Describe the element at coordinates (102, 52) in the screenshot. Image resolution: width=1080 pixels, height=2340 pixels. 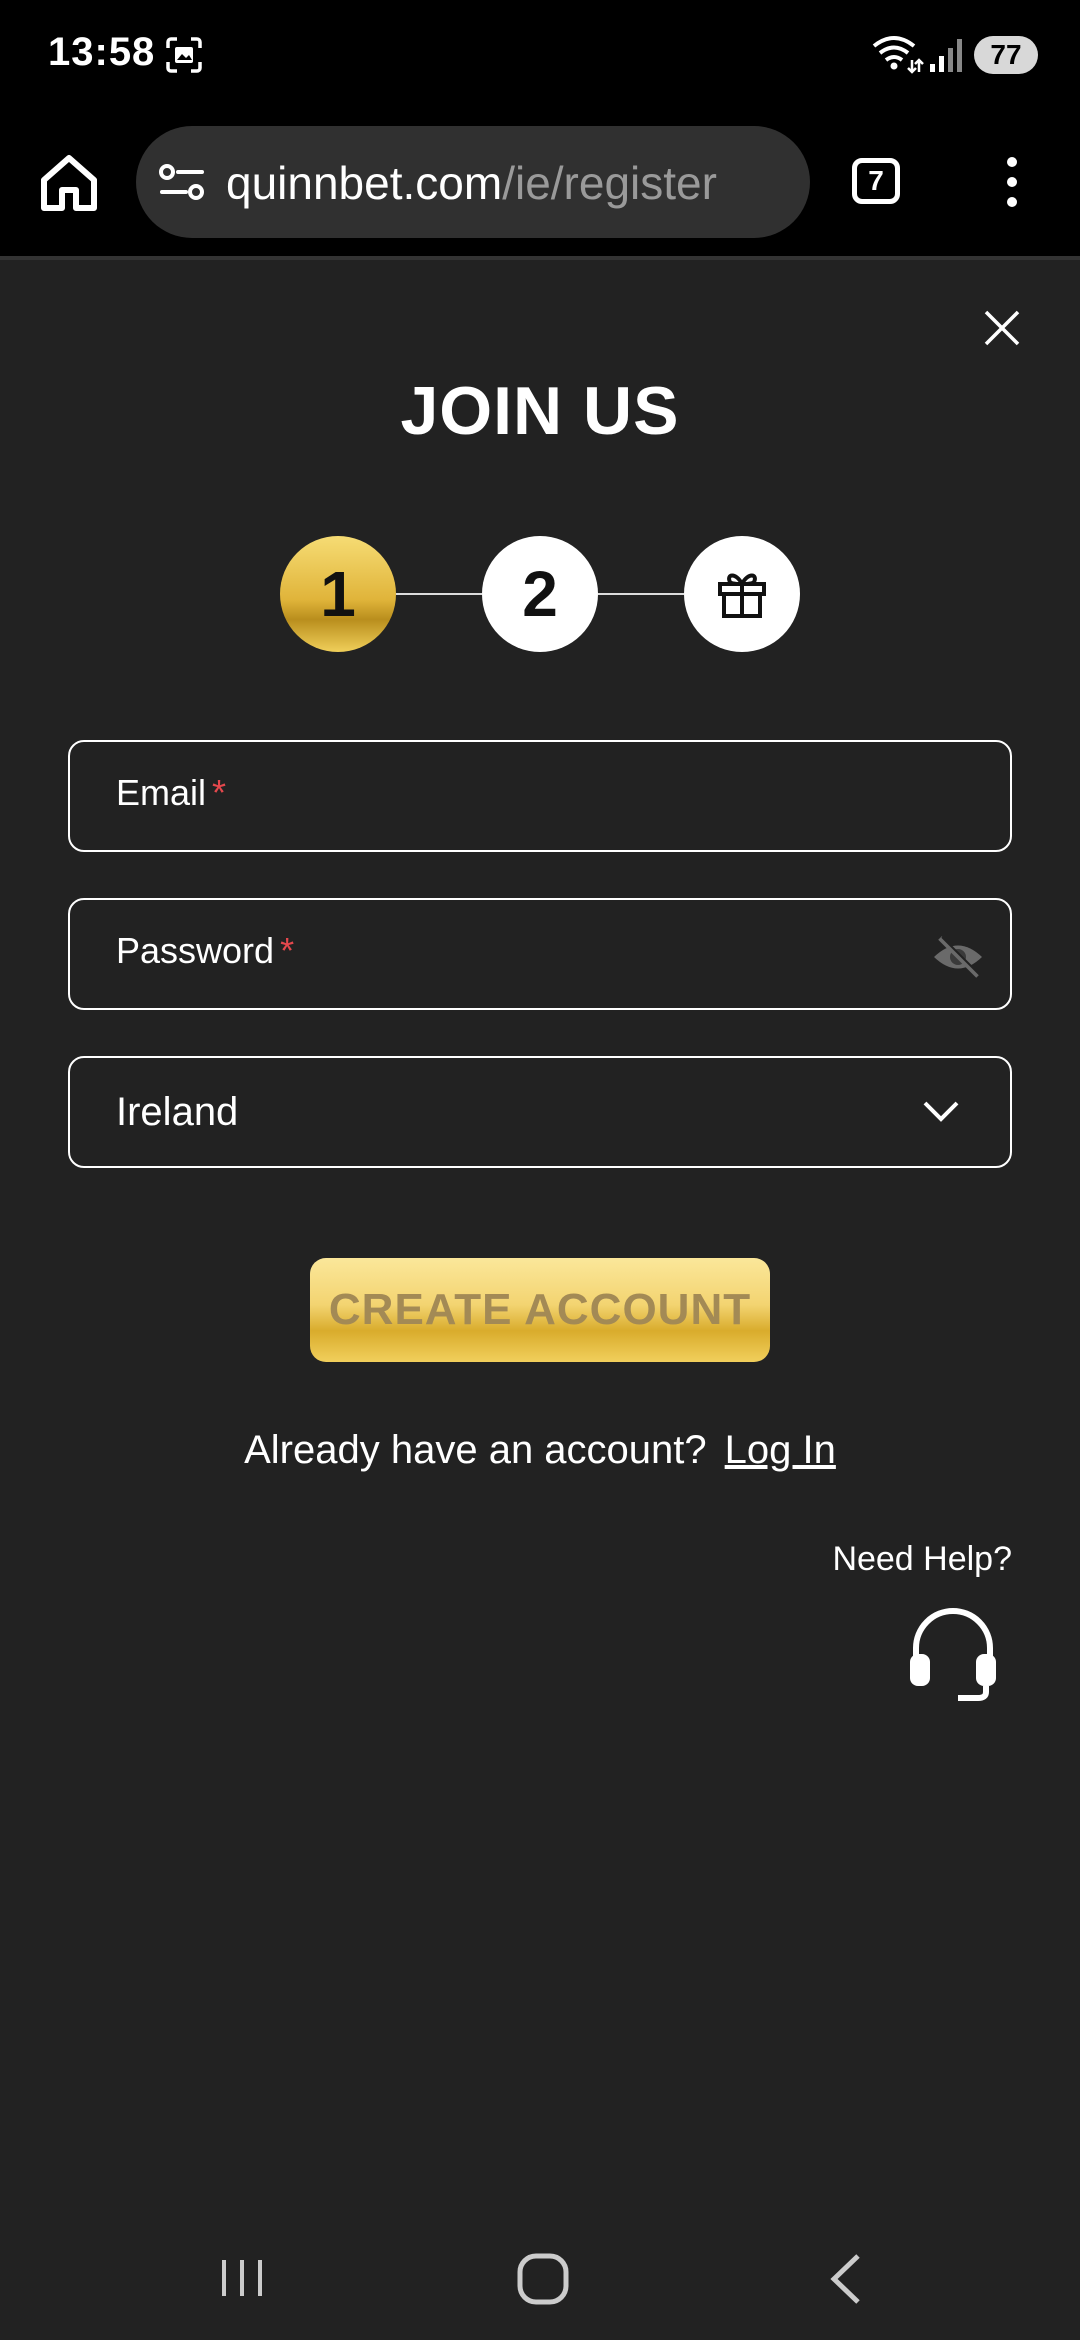
I see `status-time: 13:58` at that location.